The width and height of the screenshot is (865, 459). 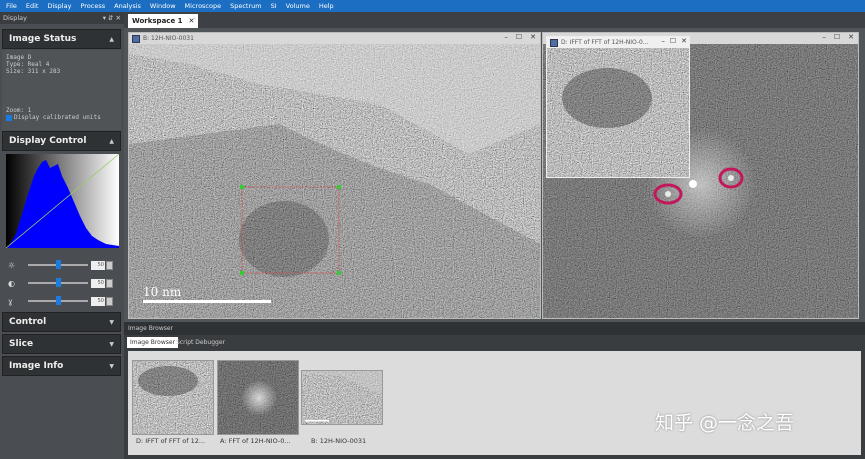 What do you see at coordinates (153, 342) in the screenshot?
I see `tab-image-browser: Image Browser` at bounding box center [153, 342].